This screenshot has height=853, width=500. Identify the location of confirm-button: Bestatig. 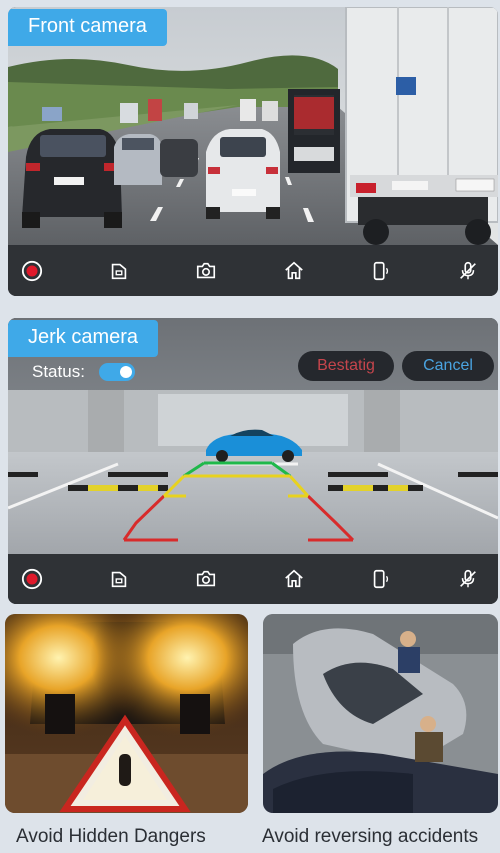
(346, 366).